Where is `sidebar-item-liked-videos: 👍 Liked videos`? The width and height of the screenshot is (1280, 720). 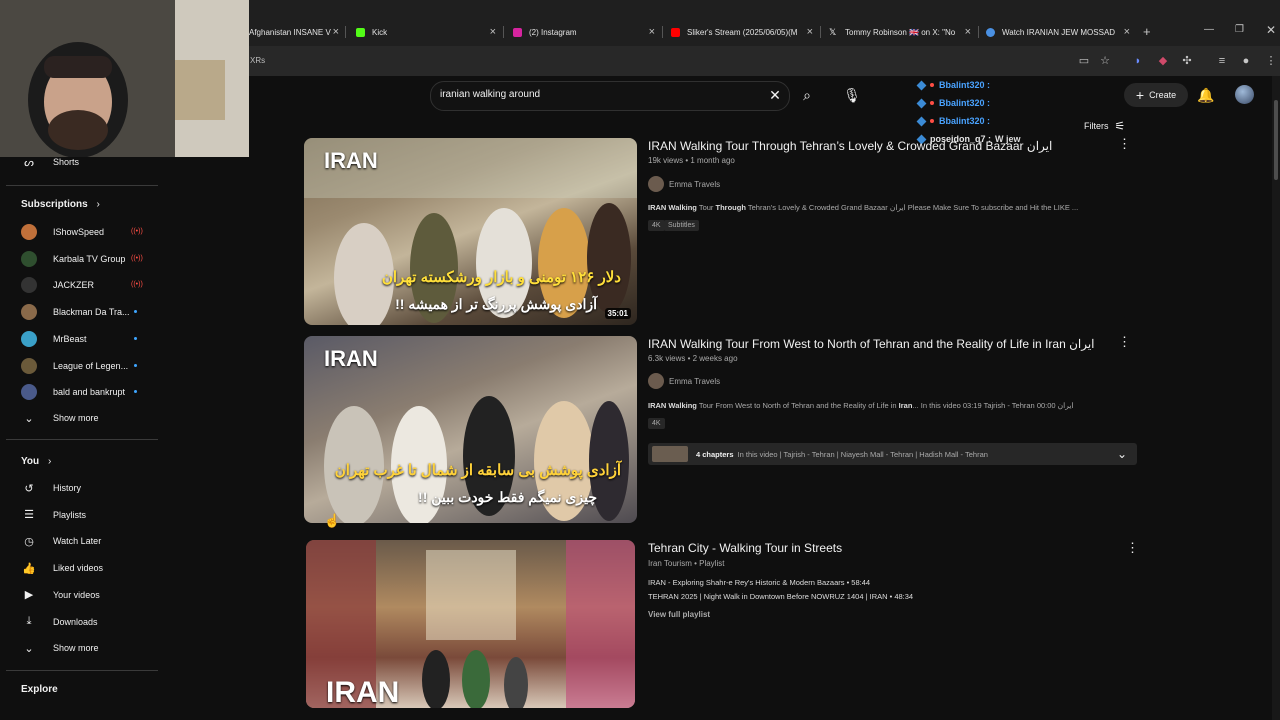 sidebar-item-liked-videos: 👍 Liked videos is located at coordinates (62, 568).